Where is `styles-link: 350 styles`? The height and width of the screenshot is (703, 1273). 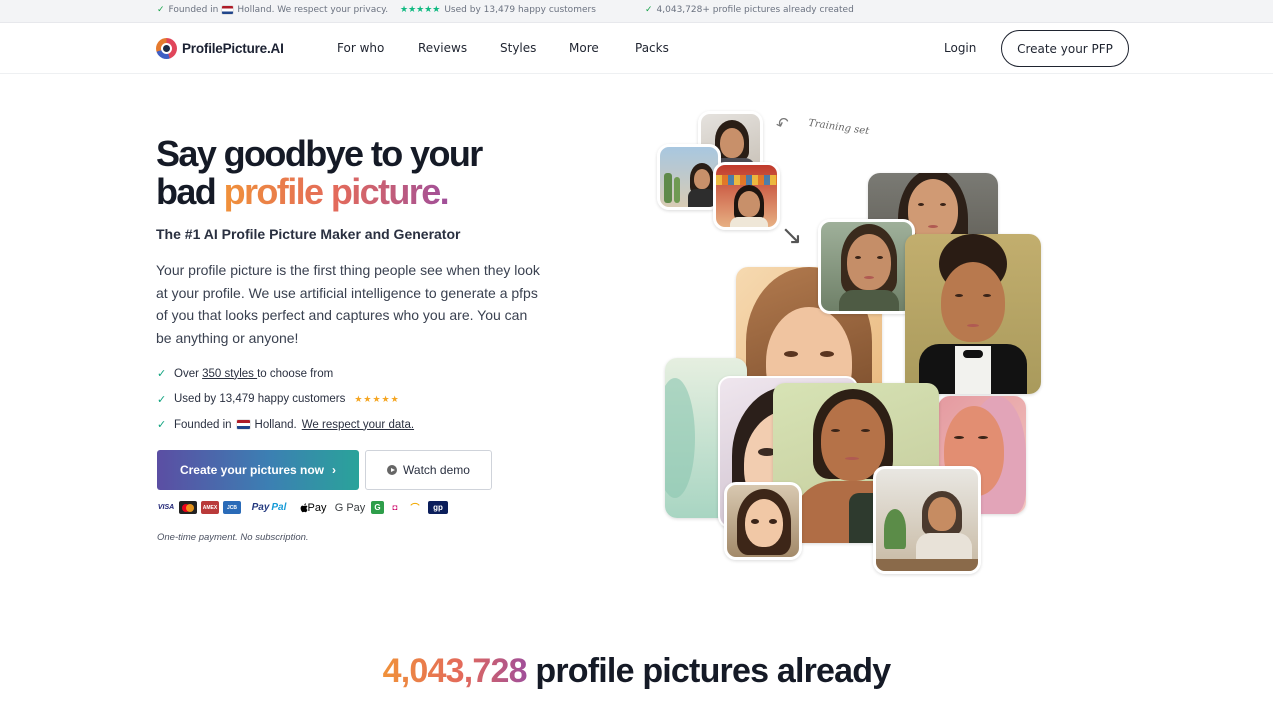 styles-link: 350 styles is located at coordinates (229, 374).